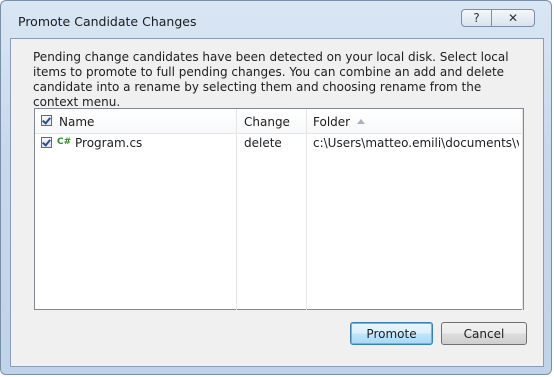  Describe the element at coordinates (331, 122) in the screenshot. I see `column-header-folder: Folder` at that location.